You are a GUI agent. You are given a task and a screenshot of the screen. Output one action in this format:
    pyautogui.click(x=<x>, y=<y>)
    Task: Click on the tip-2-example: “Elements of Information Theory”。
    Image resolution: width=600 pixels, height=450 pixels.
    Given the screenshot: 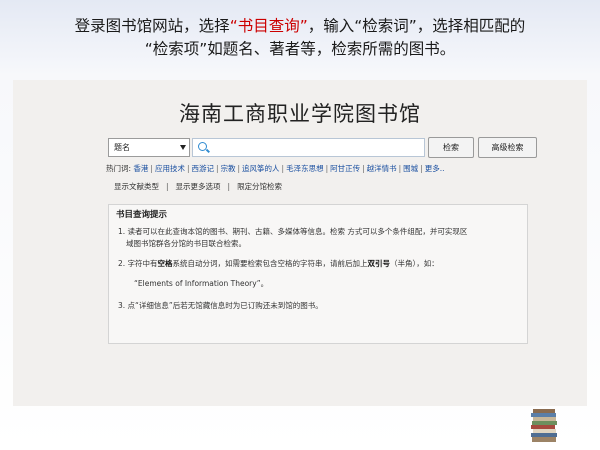 What is the action you would take?
    pyautogui.click(x=201, y=283)
    